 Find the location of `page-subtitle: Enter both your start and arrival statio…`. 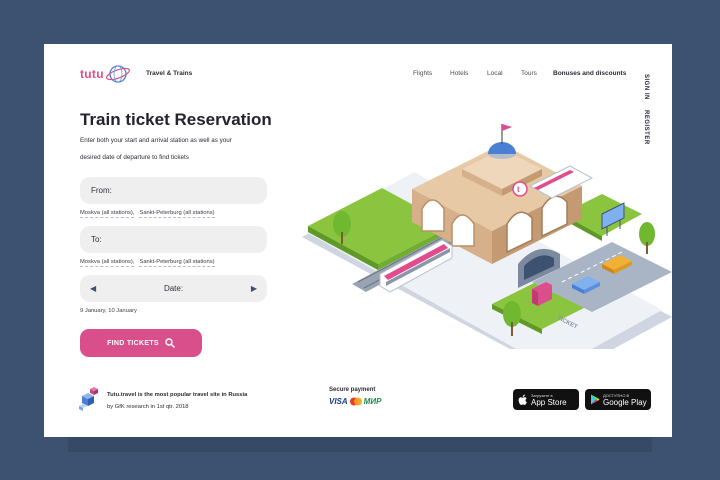

page-subtitle: Enter both your start and arrival statio… is located at coordinates (180, 149).